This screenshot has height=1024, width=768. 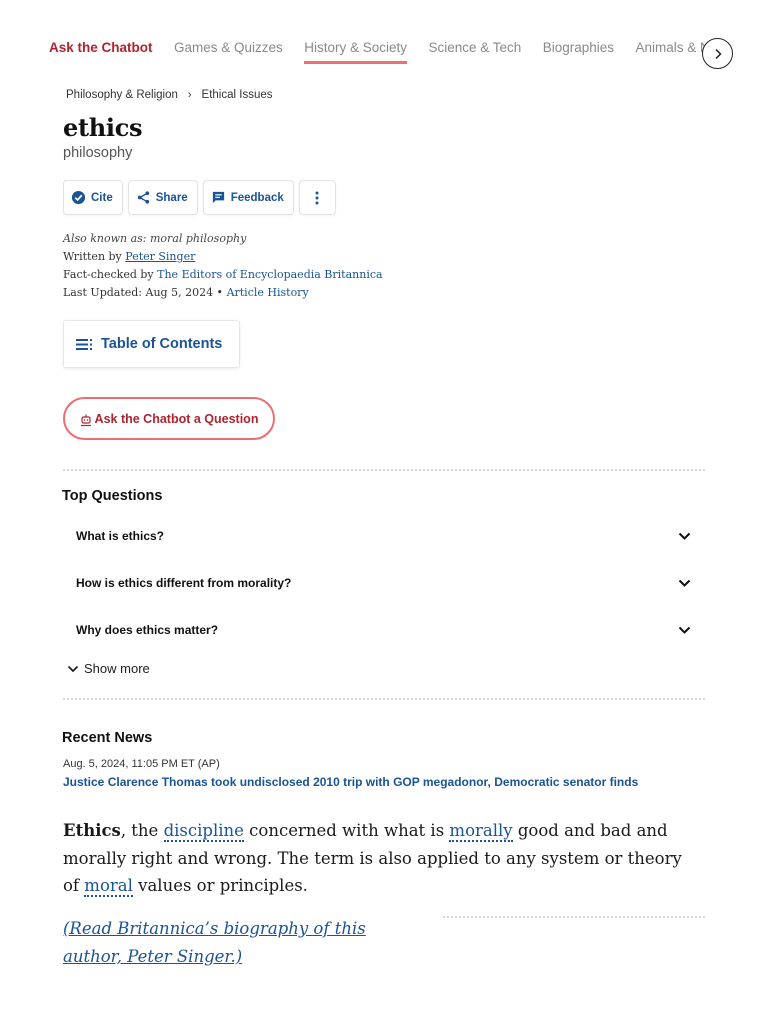 I want to click on cite-label: Cite, so click(x=102, y=197).